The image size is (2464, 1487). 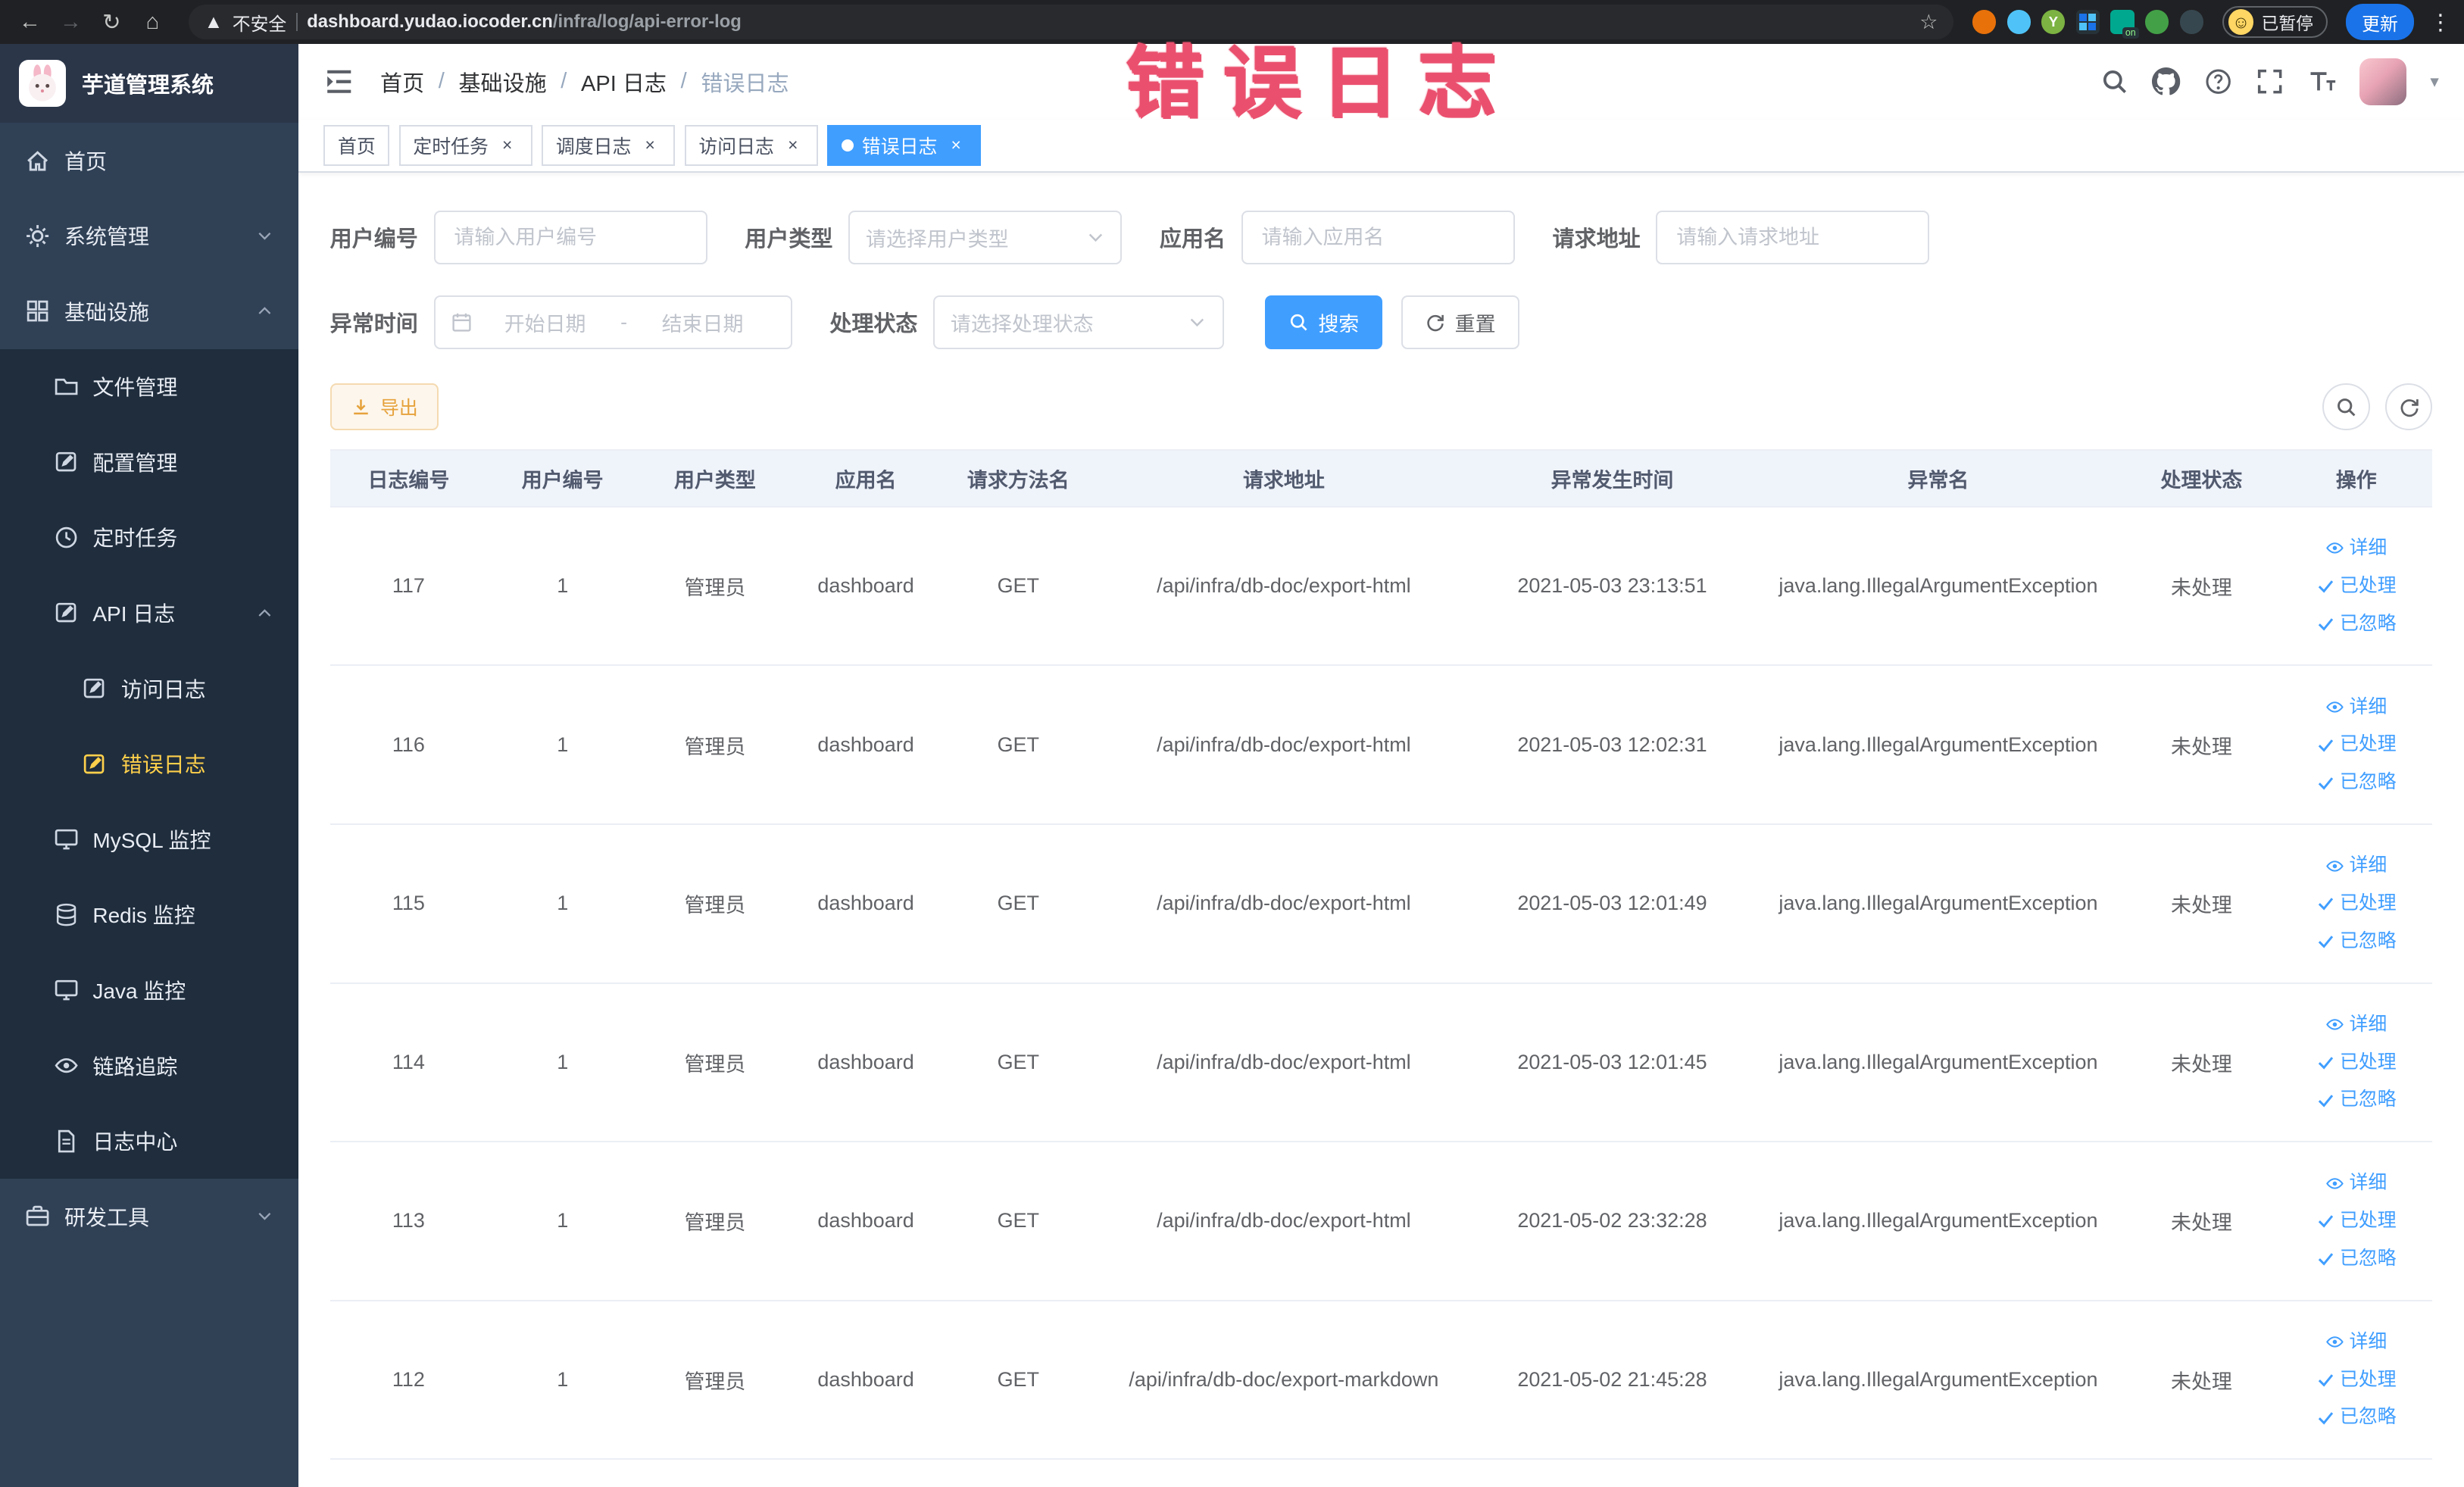 I want to click on tab-schedule-log: 调度日志 ×, so click(x=609, y=145).